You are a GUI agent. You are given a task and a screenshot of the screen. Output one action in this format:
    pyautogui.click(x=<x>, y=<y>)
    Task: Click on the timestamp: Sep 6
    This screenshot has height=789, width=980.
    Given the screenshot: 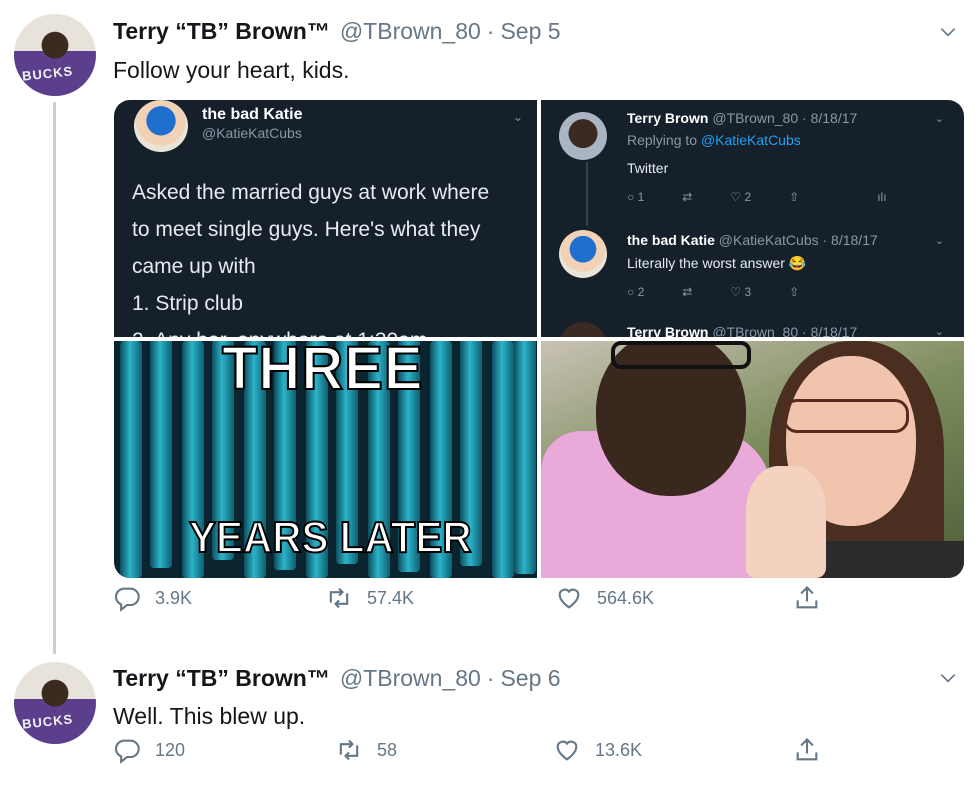 What is the action you would take?
    pyautogui.click(x=530, y=678)
    